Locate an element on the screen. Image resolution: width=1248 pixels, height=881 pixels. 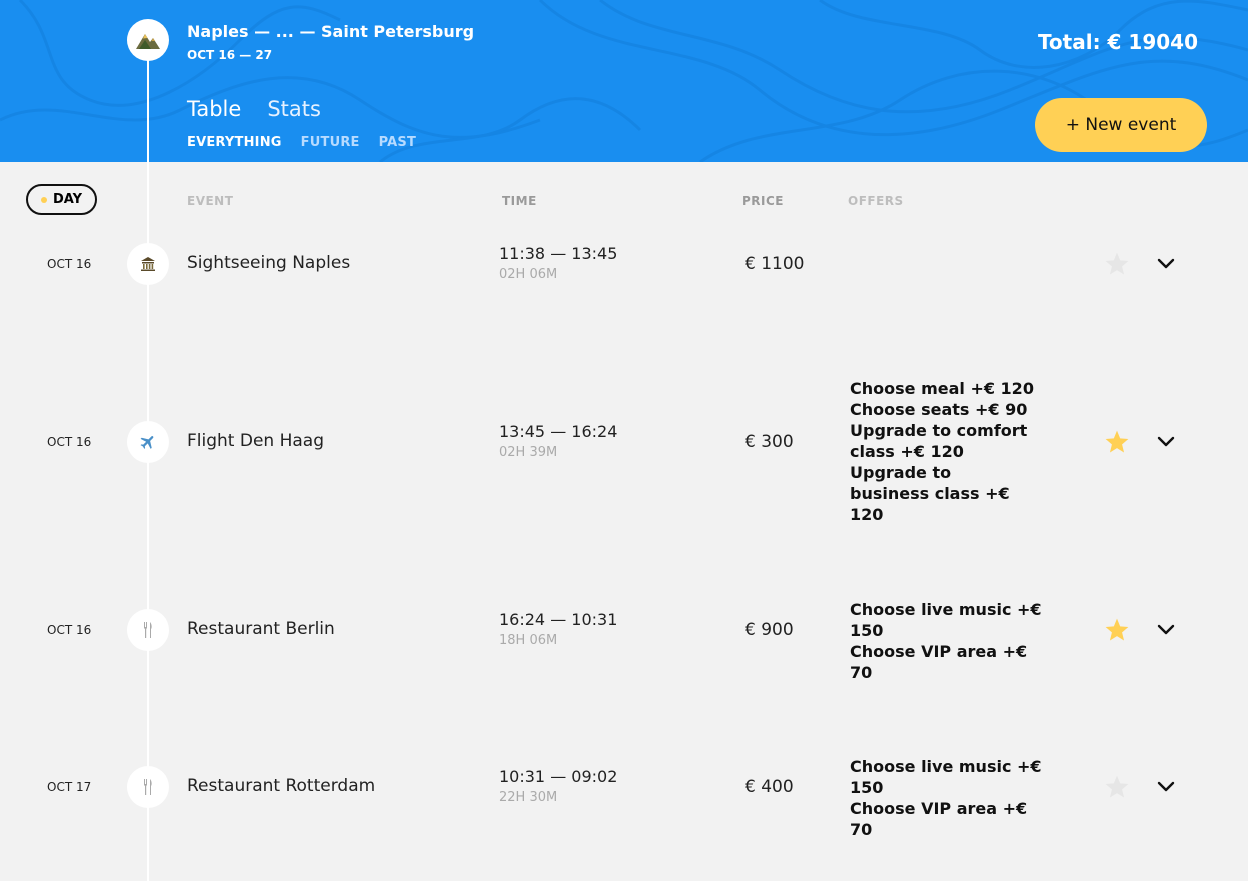
event-duration: 02H 06M is located at coordinates (528, 274).